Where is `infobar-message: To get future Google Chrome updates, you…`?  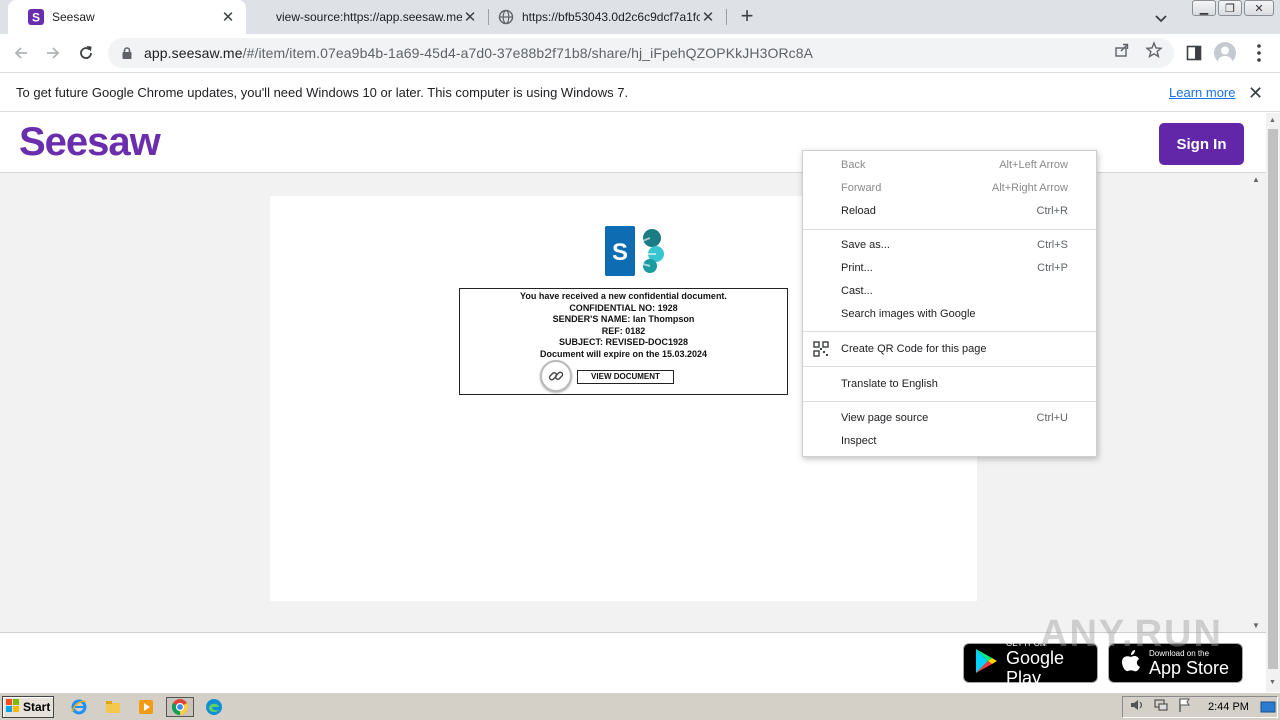 infobar-message: To get future Google Chrome updates, you… is located at coordinates (322, 92).